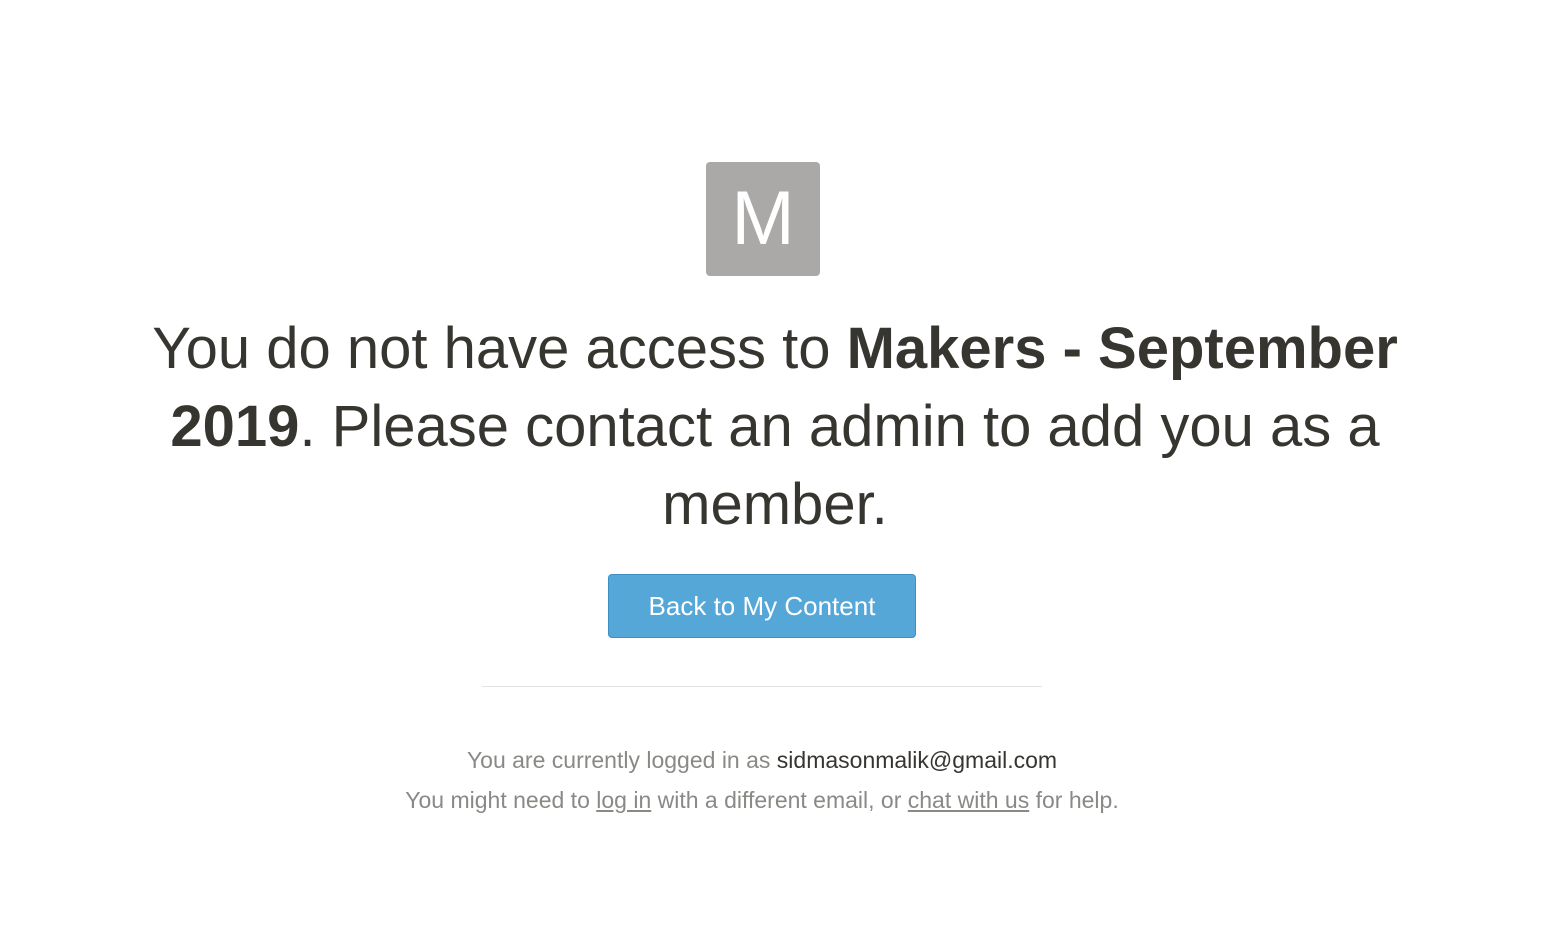 The width and height of the screenshot is (1550, 944). What do you see at coordinates (623, 800) in the screenshot?
I see `log-in-link: log in` at bounding box center [623, 800].